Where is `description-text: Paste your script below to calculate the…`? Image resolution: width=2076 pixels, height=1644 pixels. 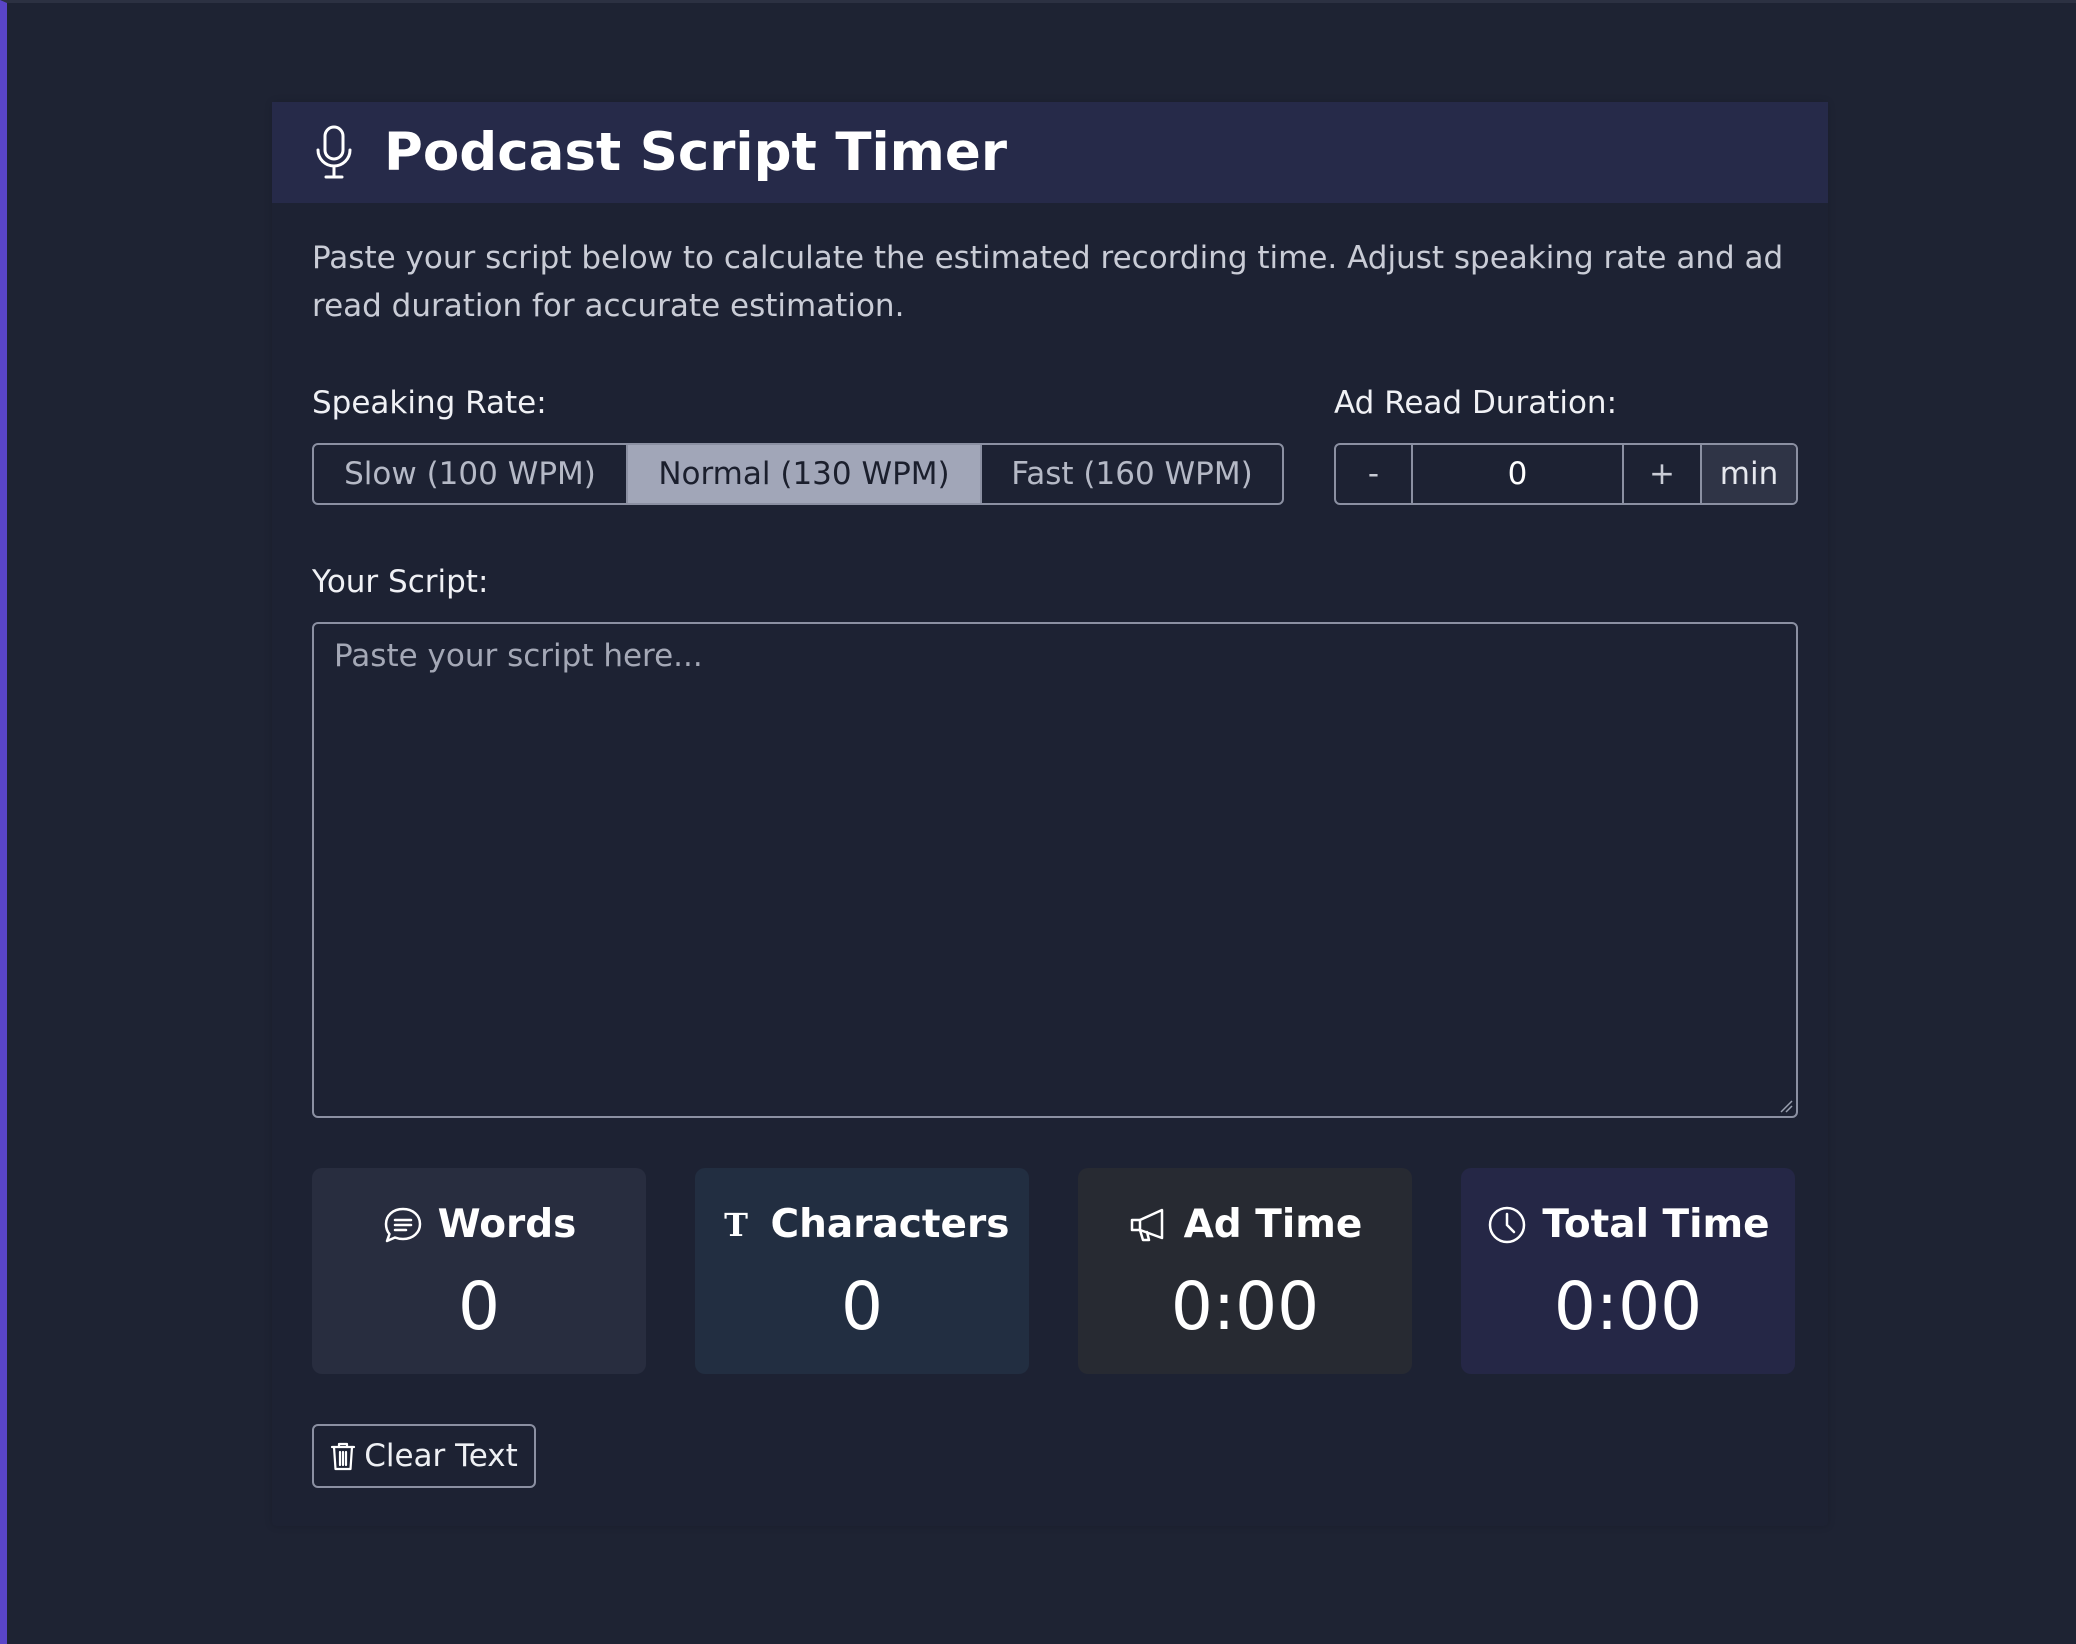 description-text: Paste your script below to calculate the… is located at coordinates (1048, 282).